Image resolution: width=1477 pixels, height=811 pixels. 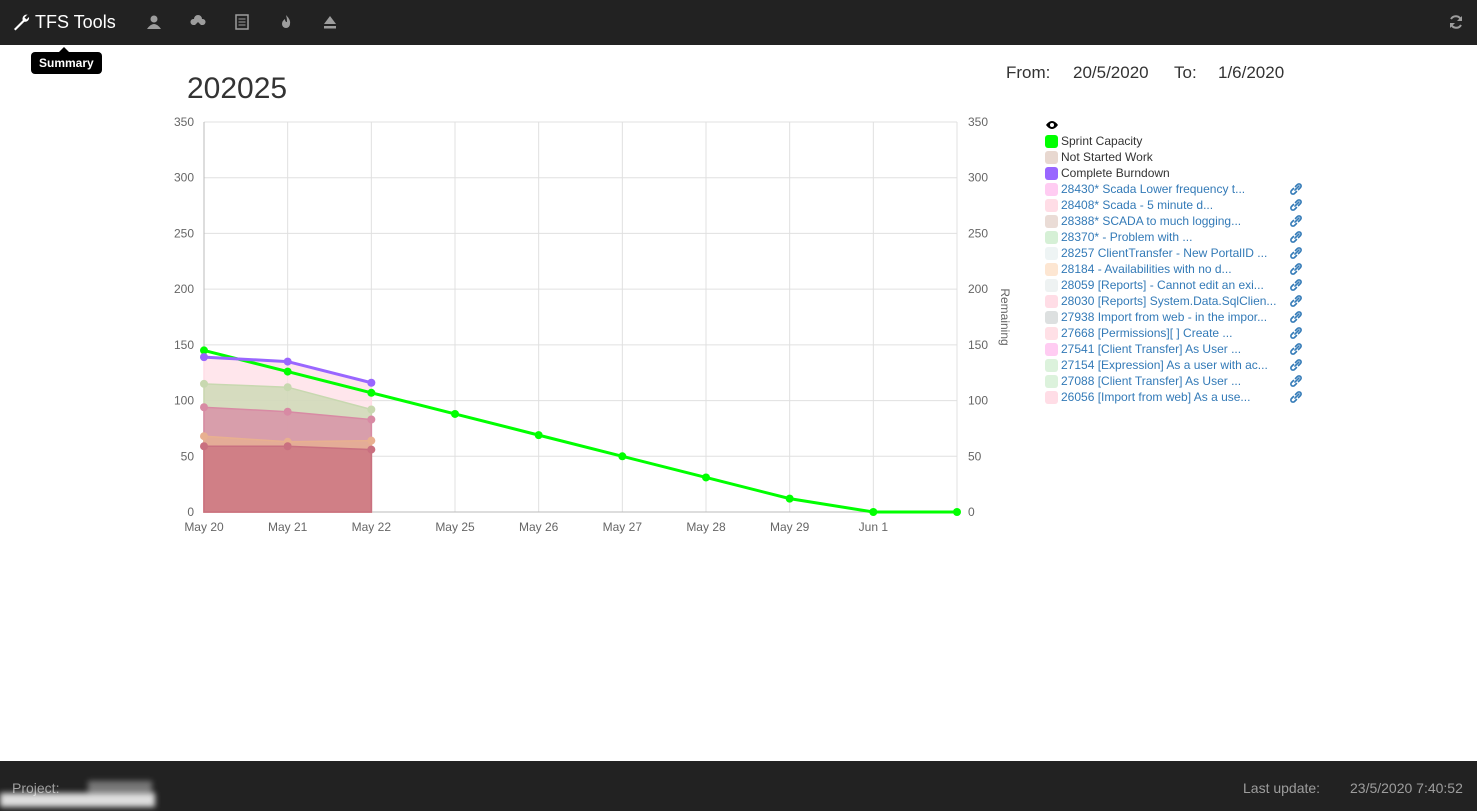 I want to click on legend-visibility-toggle, so click(x=1180, y=125).